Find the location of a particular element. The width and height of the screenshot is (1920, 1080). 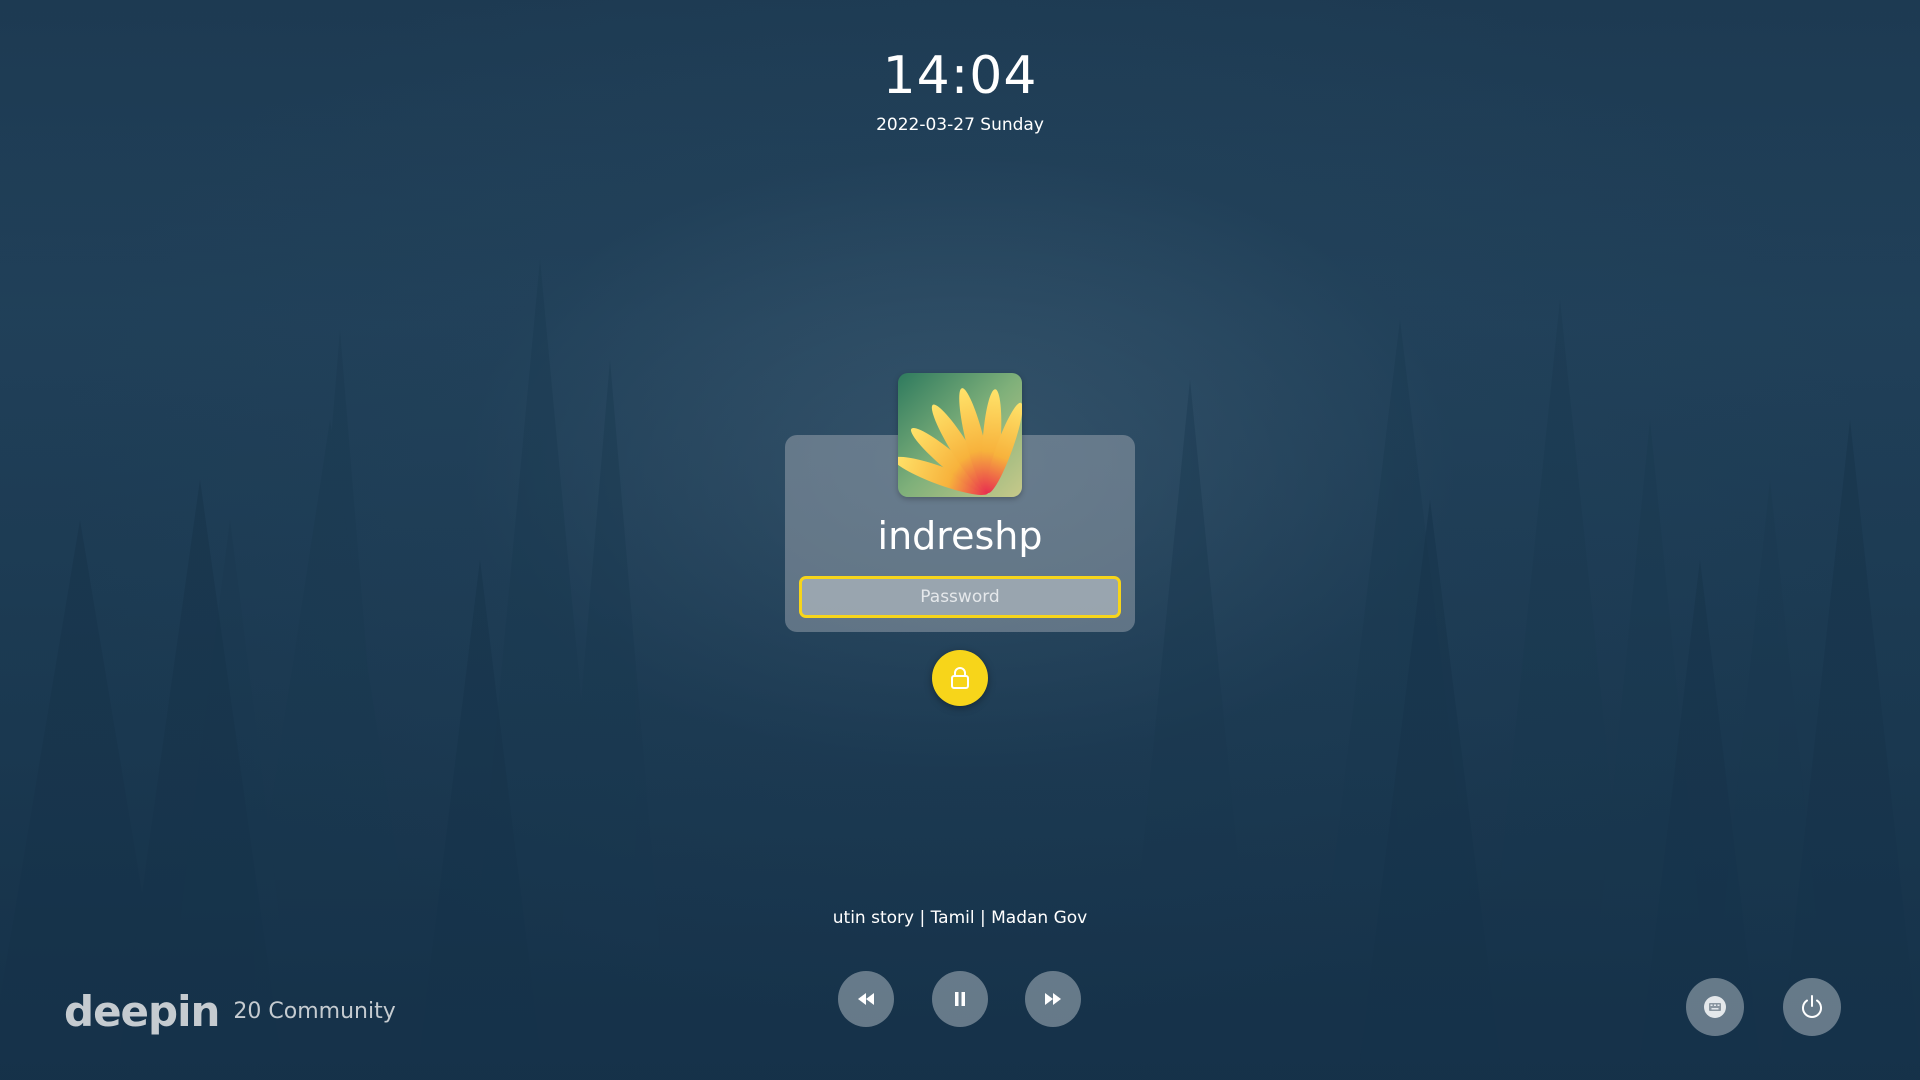

power-button is located at coordinates (1812, 1007).